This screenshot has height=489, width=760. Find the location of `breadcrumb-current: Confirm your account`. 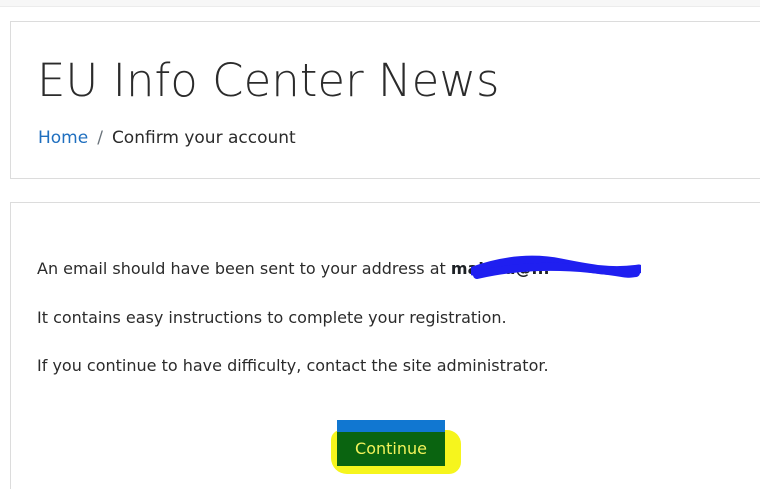

breadcrumb-current: Confirm your account is located at coordinates (203, 138).